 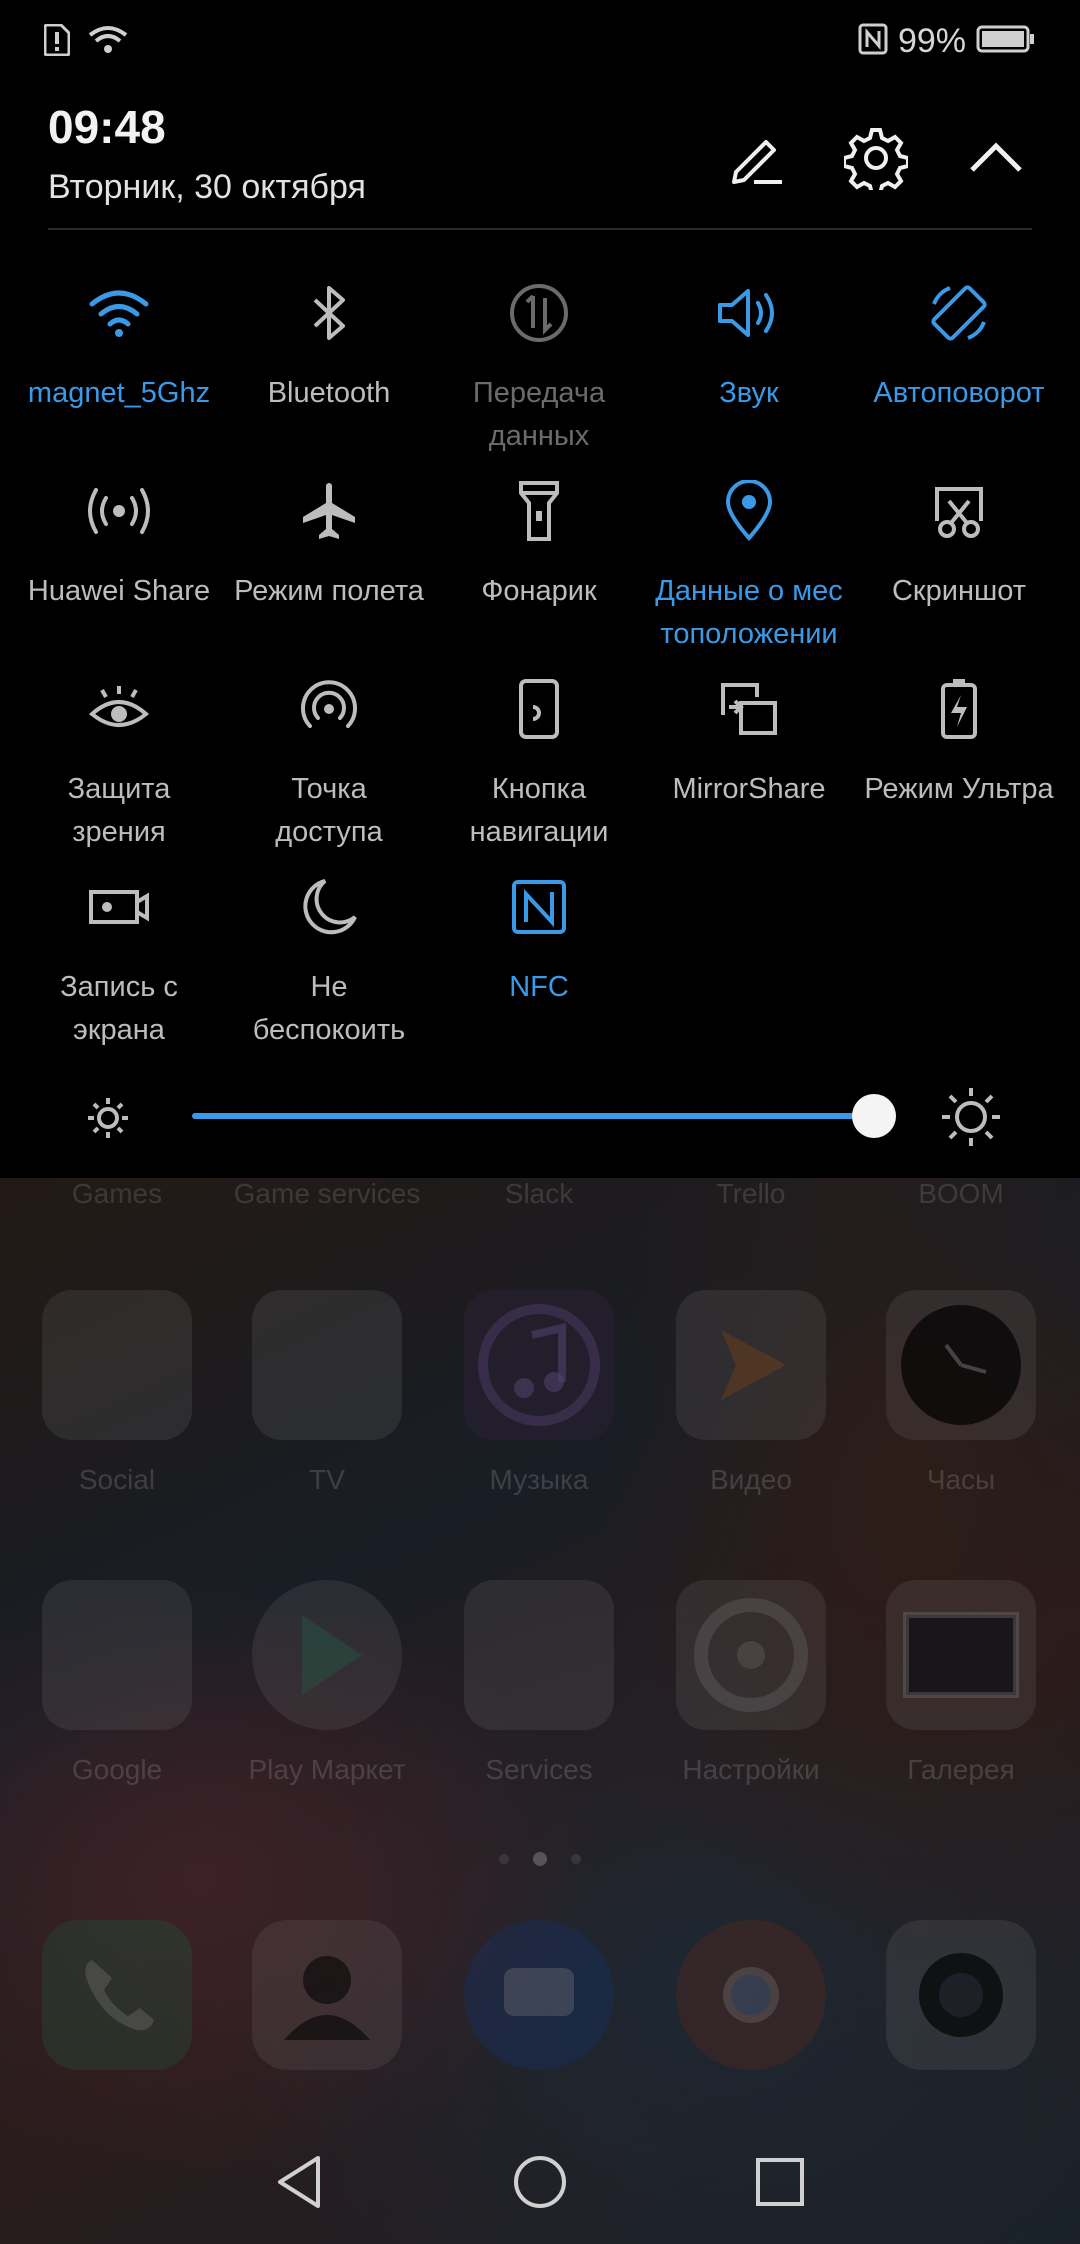 I want to click on navigation-bar, so click(x=540, y=2182).